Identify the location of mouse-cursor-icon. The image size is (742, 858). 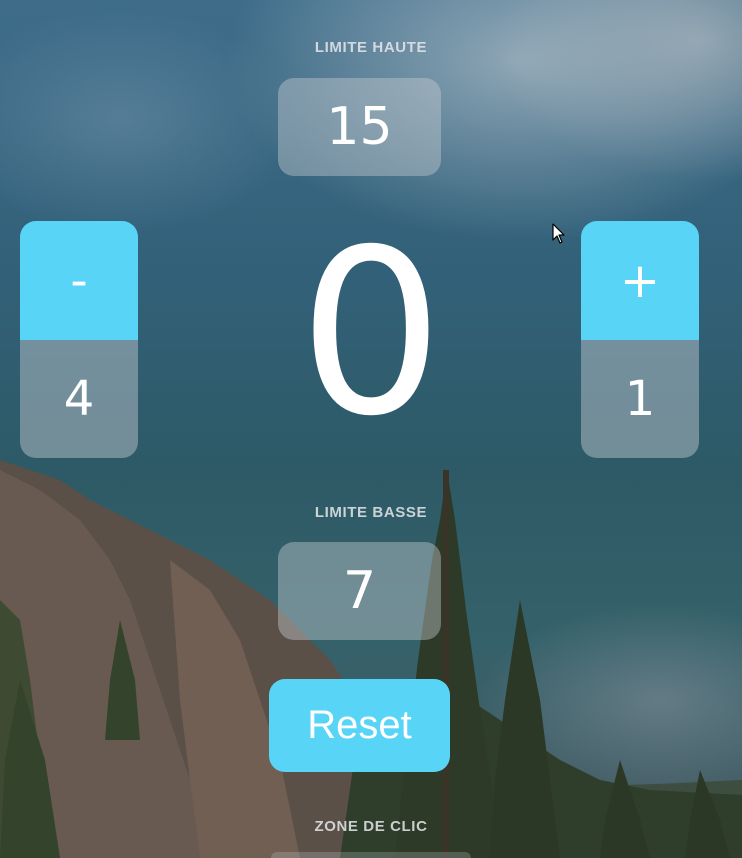
(558, 233).